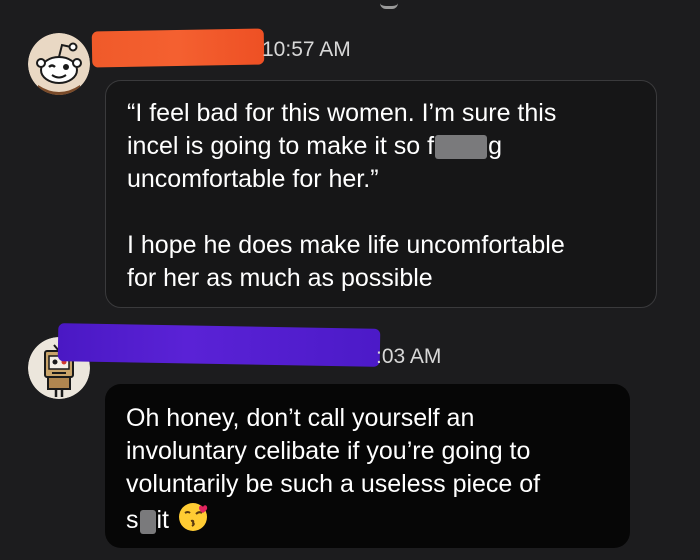 The width and height of the screenshot is (700, 560). What do you see at coordinates (280, 278) in the screenshot?
I see `message-text: for her as much as possible` at bounding box center [280, 278].